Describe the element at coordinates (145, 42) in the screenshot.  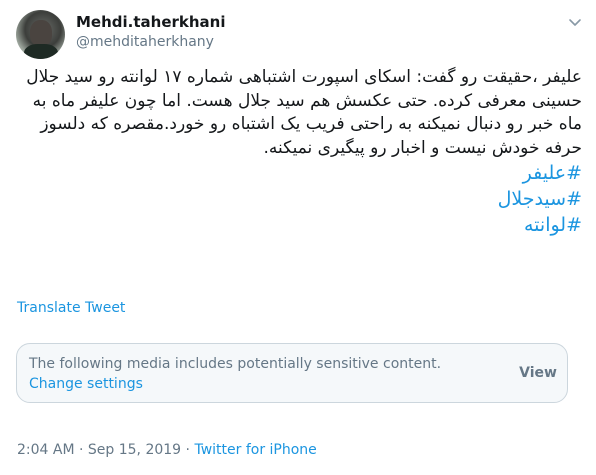
I see `user-handle: @mehditaherkhany` at that location.